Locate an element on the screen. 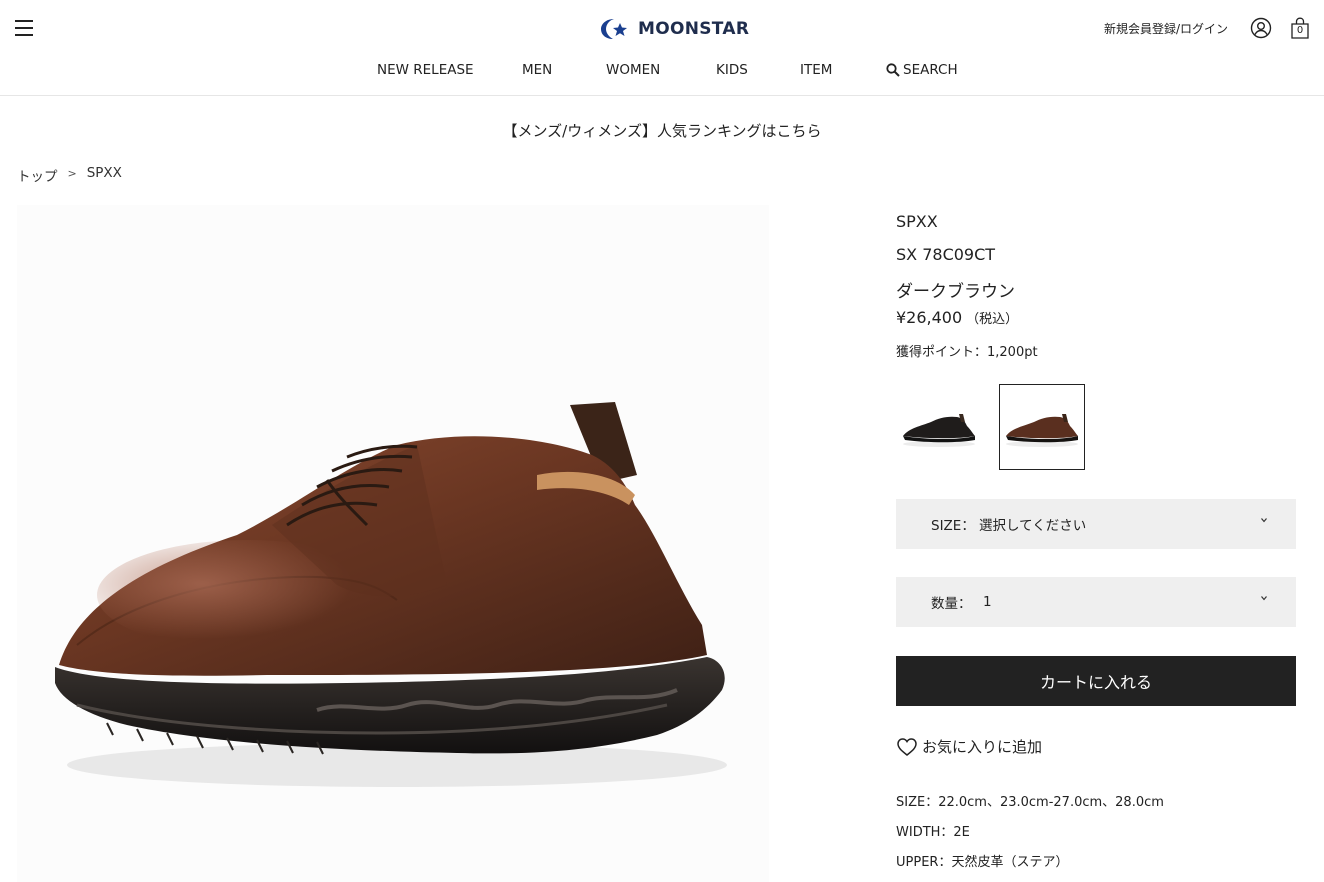 The height and width of the screenshot is (882, 1324). moonstar-logo-mark is located at coordinates (614, 29).